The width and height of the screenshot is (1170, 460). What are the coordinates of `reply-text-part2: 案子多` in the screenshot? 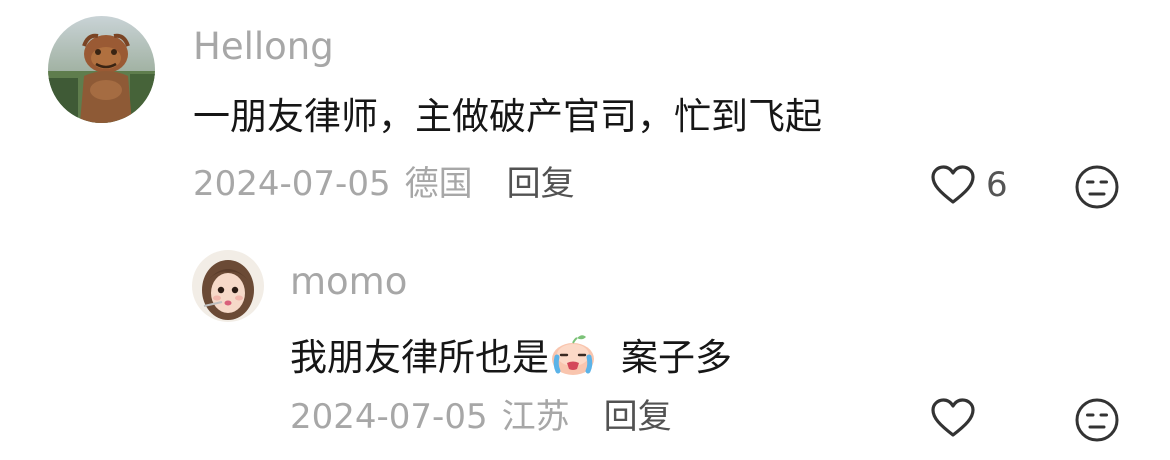 It's located at (676, 357).